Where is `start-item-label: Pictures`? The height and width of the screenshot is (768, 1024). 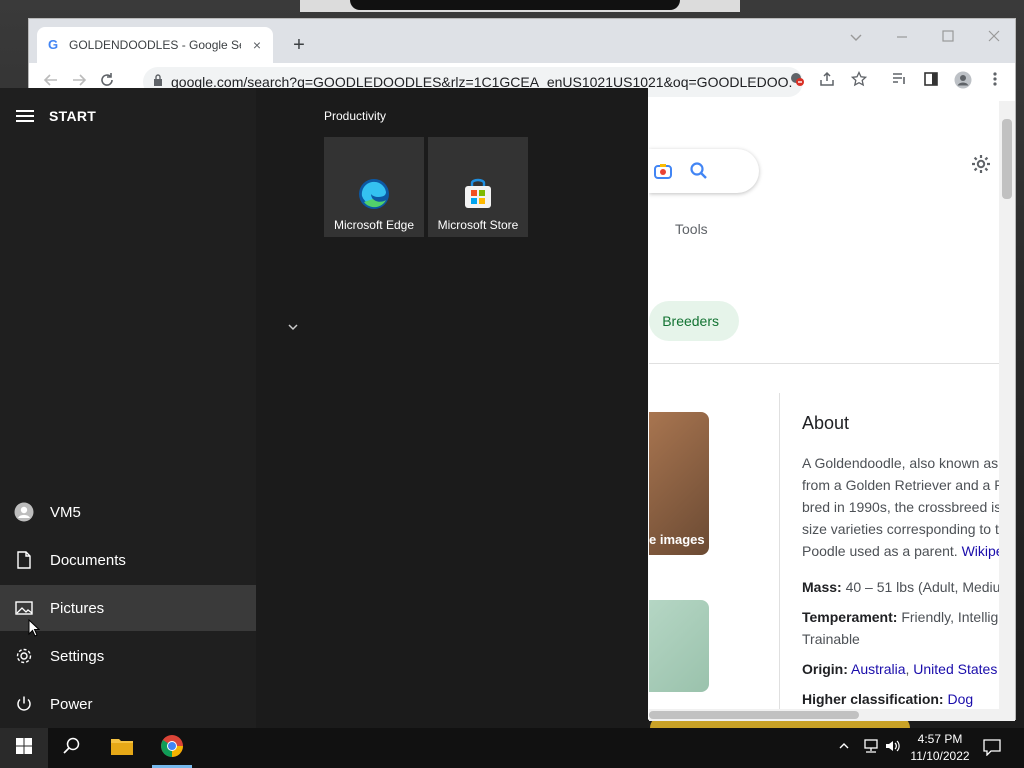 start-item-label: Pictures is located at coordinates (77, 608).